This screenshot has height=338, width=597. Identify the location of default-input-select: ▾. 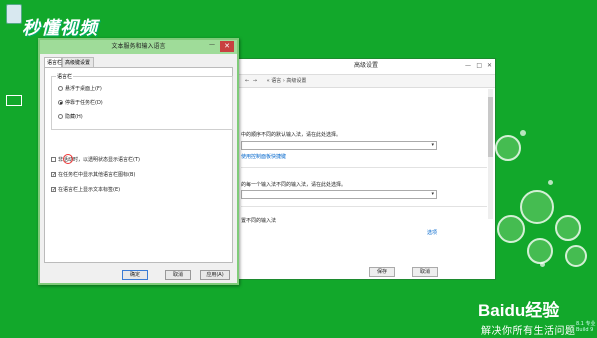
(339, 145).